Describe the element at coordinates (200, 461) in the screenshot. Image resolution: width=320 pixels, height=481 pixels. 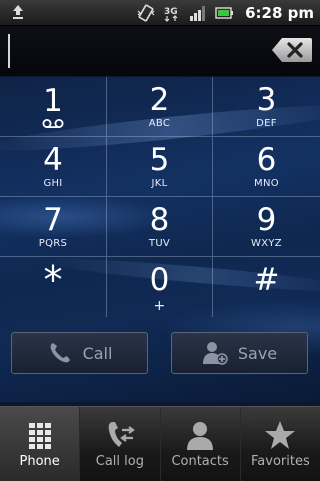
I see `tab-label: Contacts` at that location.